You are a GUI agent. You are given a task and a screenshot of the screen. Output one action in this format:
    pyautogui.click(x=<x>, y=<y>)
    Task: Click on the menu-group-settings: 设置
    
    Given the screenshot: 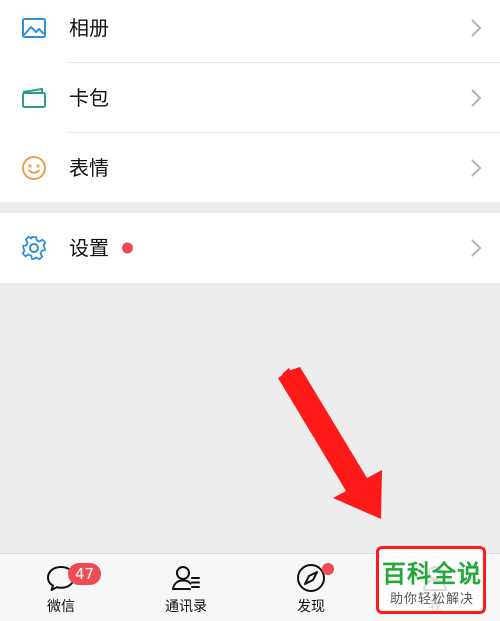 What is the action you would take?
    pyautogui.click(x=250, y=248)
    